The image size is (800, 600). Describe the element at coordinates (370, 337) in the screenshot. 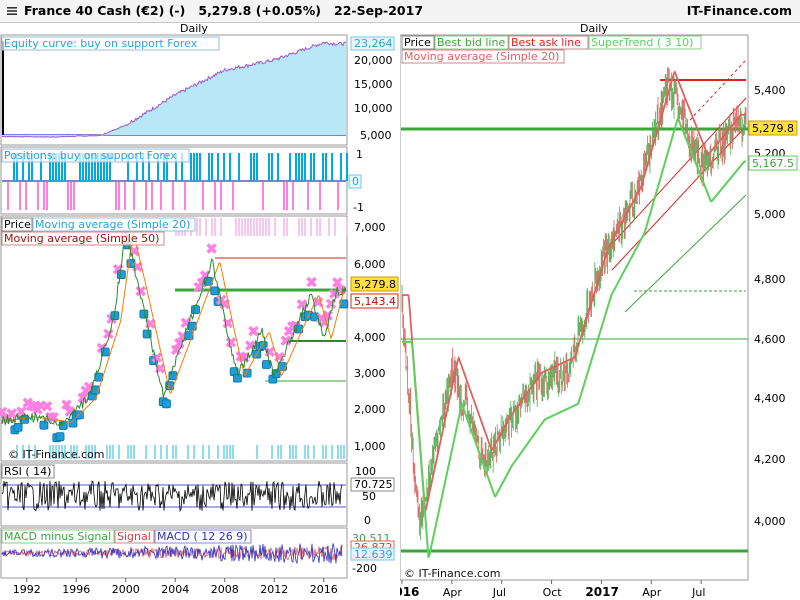

I see `lt-tick-4000: 4,000` at that location.